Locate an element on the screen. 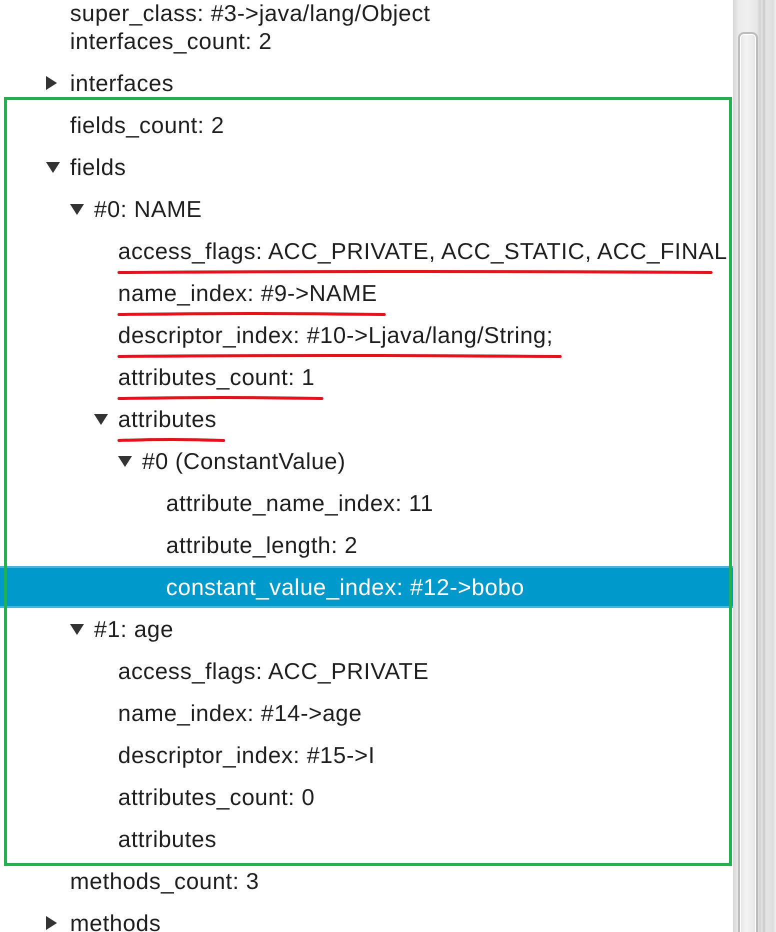 The image size is (776, 932). tree-item: name_index: #9->NAME is located at coordinates (248, 293).